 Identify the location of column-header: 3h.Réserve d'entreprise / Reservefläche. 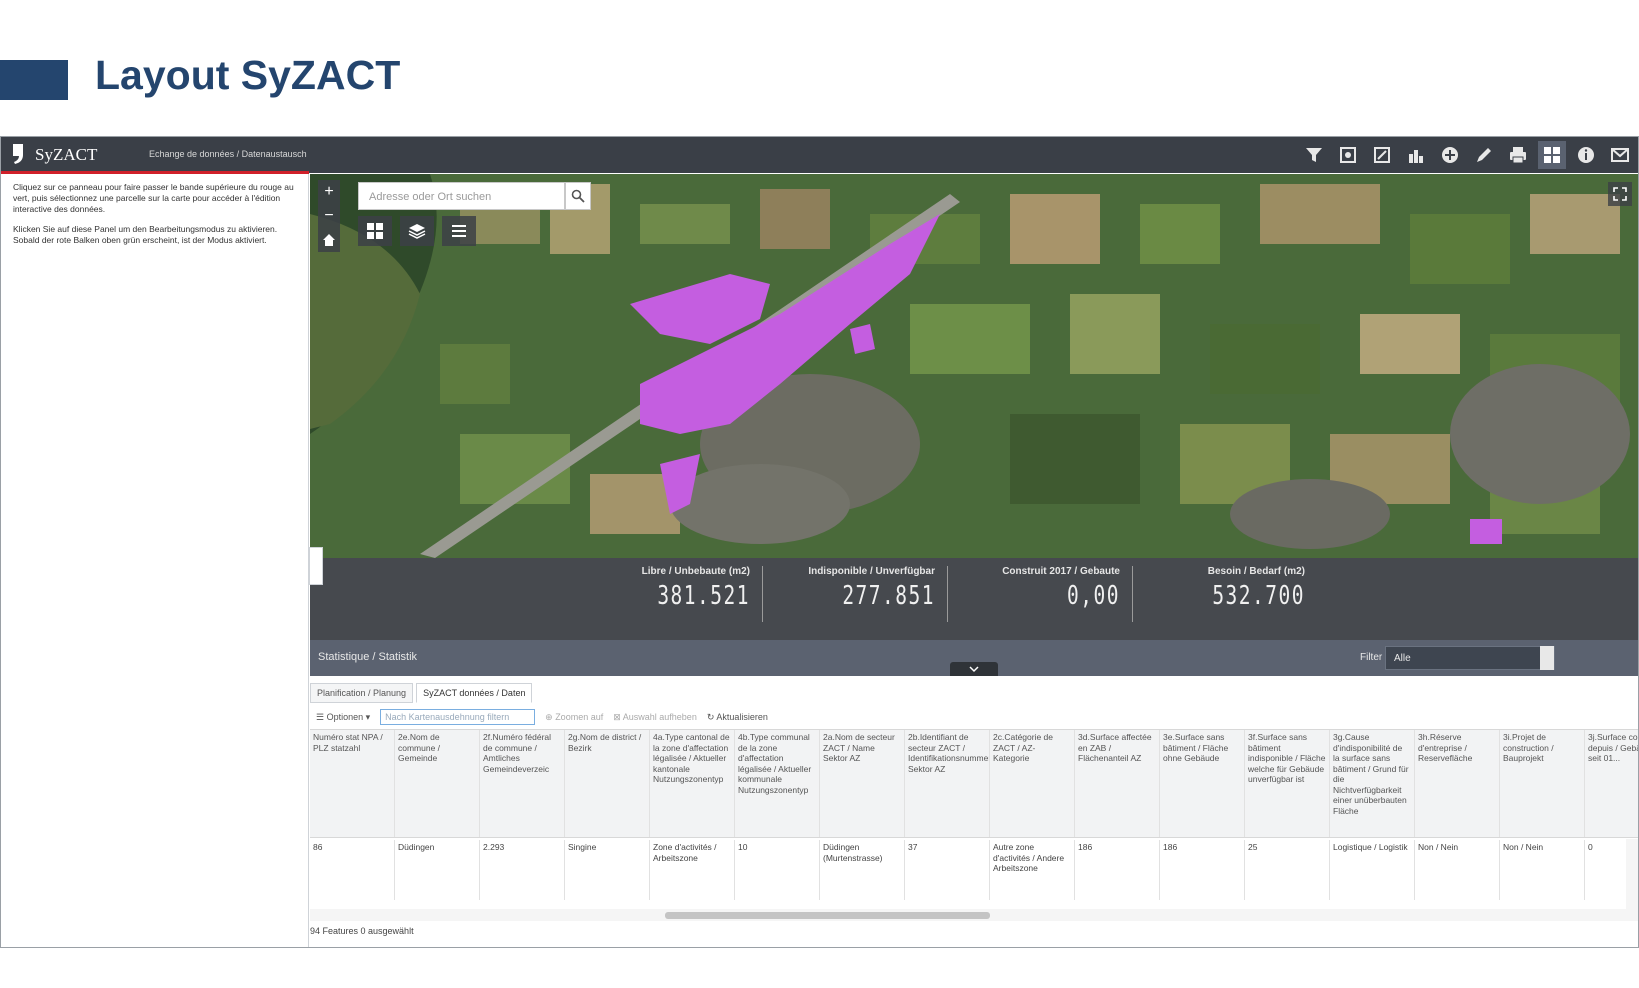
(1457, 783).